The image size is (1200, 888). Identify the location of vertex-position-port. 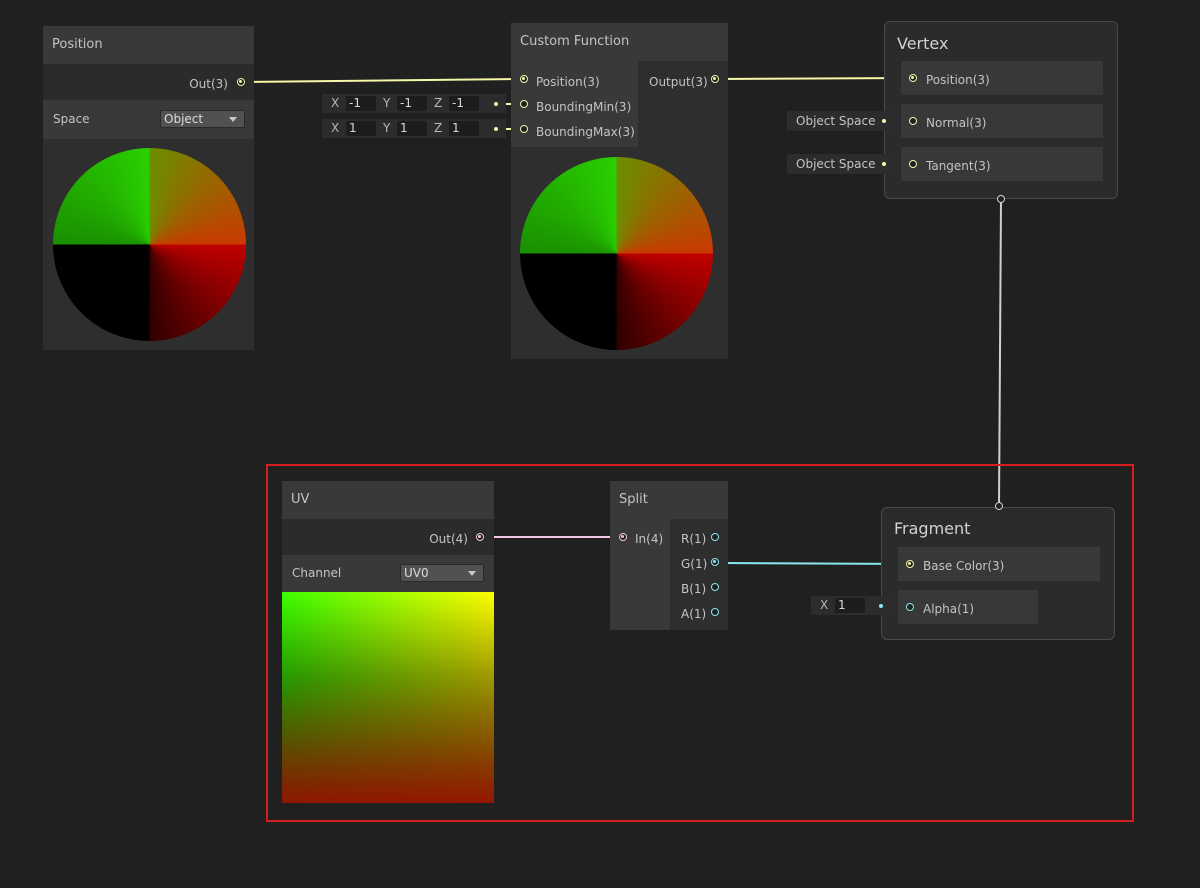
(913, 78).